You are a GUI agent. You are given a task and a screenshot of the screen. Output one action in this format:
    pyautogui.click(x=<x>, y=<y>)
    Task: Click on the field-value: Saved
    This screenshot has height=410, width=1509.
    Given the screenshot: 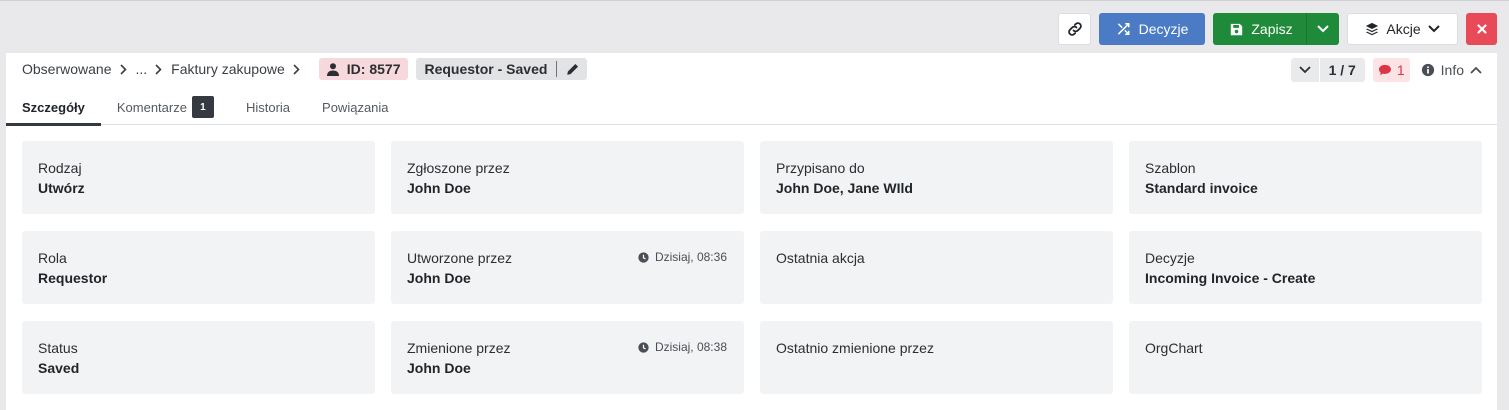 What is the action you would take?
    pyautogui.click(x=59, y=368)
    